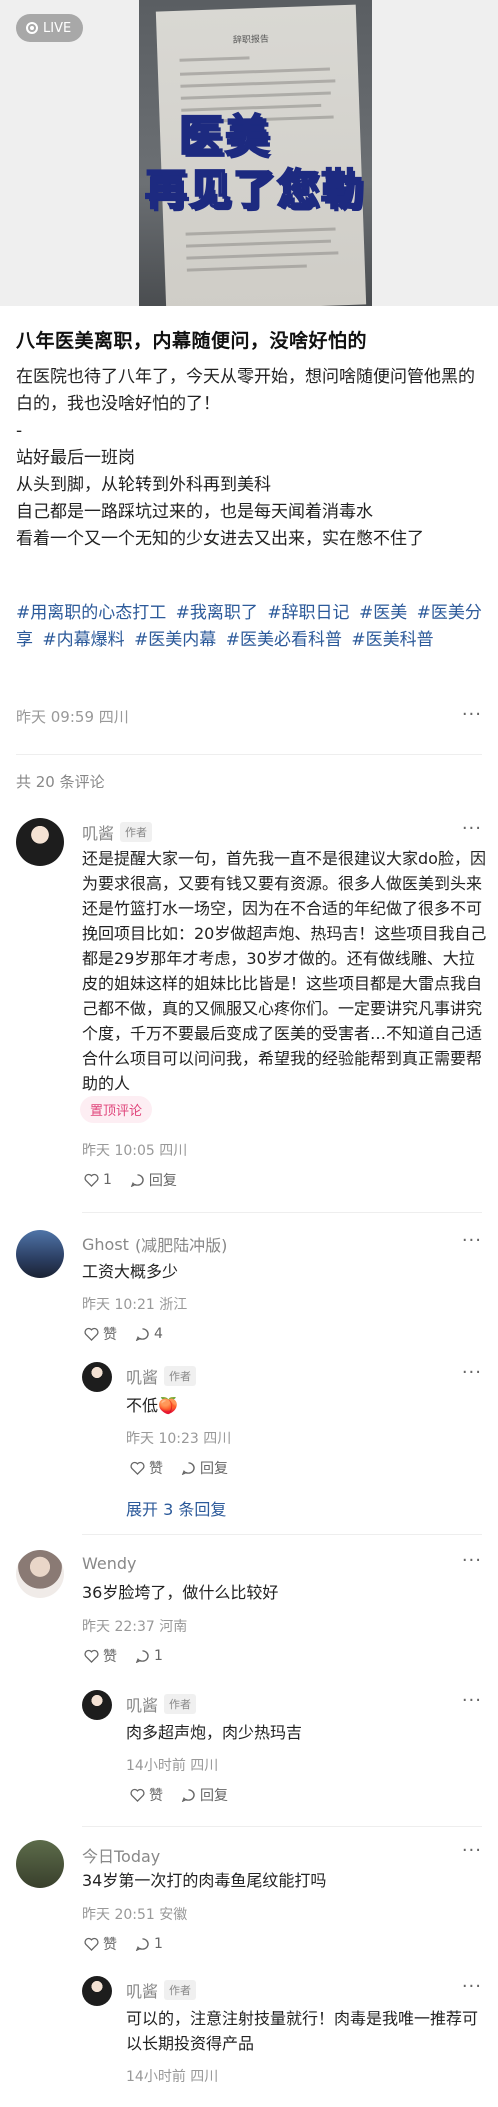 This screenshot has height=2107, width=498. Describe the element at coordinates (192, 341) in the screenshot. I see `post-title: 八年医美离职，内幕随便问，没啥好怕的` at that location.